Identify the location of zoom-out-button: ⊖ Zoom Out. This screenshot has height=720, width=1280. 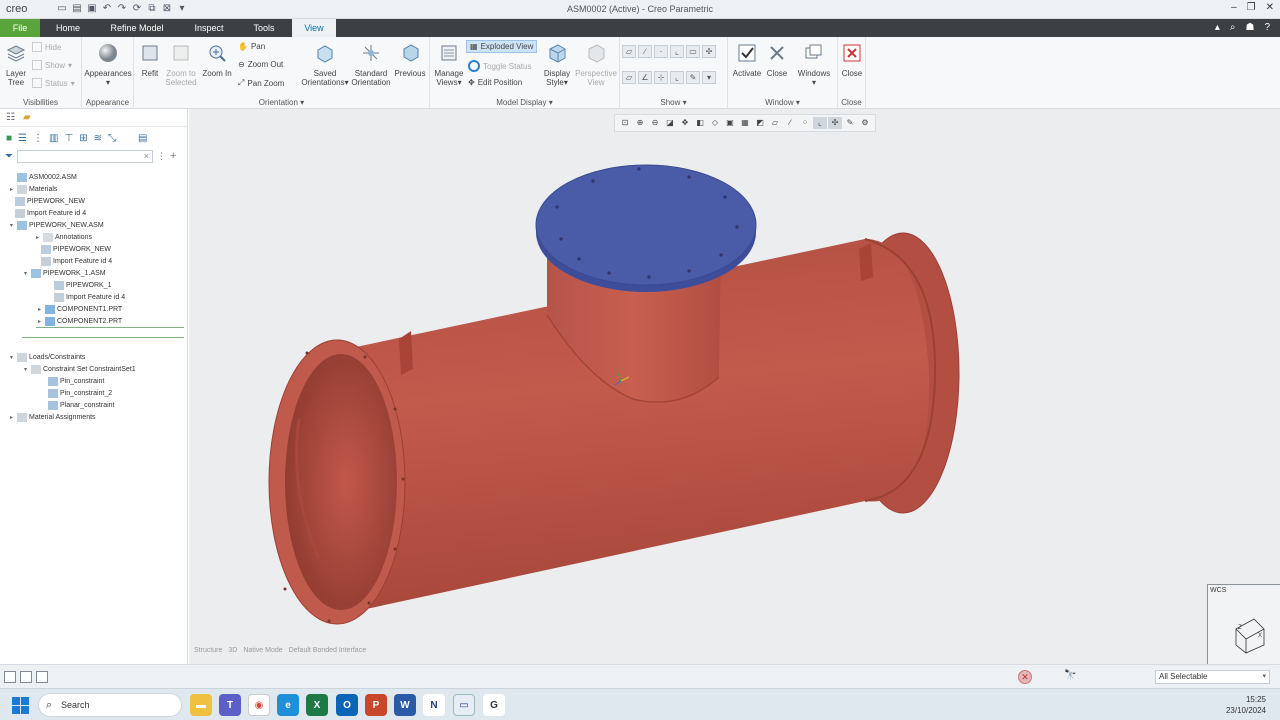
(260, 64).